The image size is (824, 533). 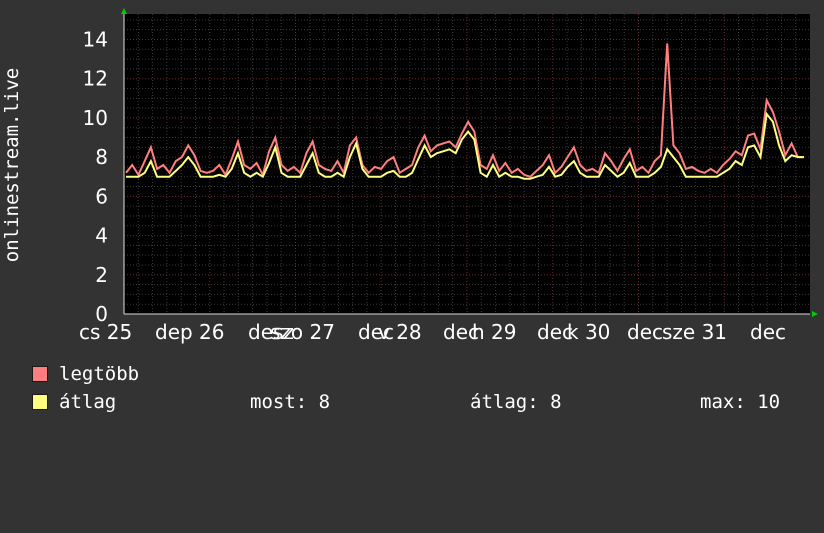 I want to click on x-tick-label: szo 27, so click(x=302, y=332).